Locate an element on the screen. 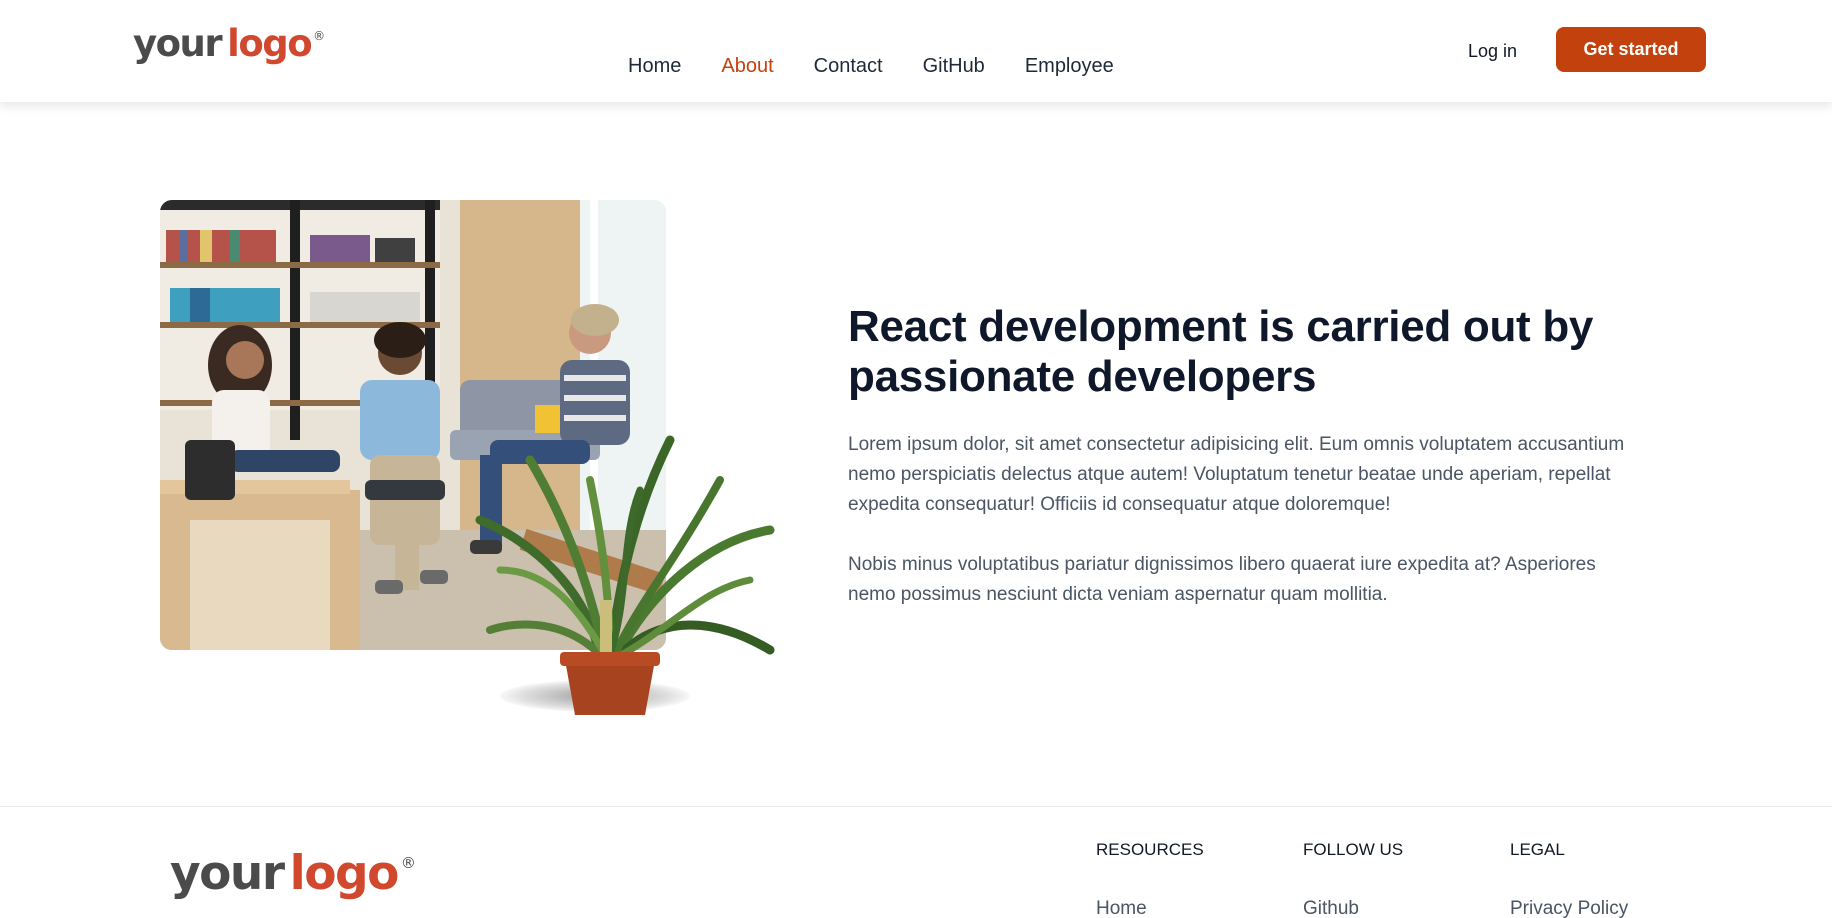  footer-logo: your logo ® is located at coordinates (293, 874).